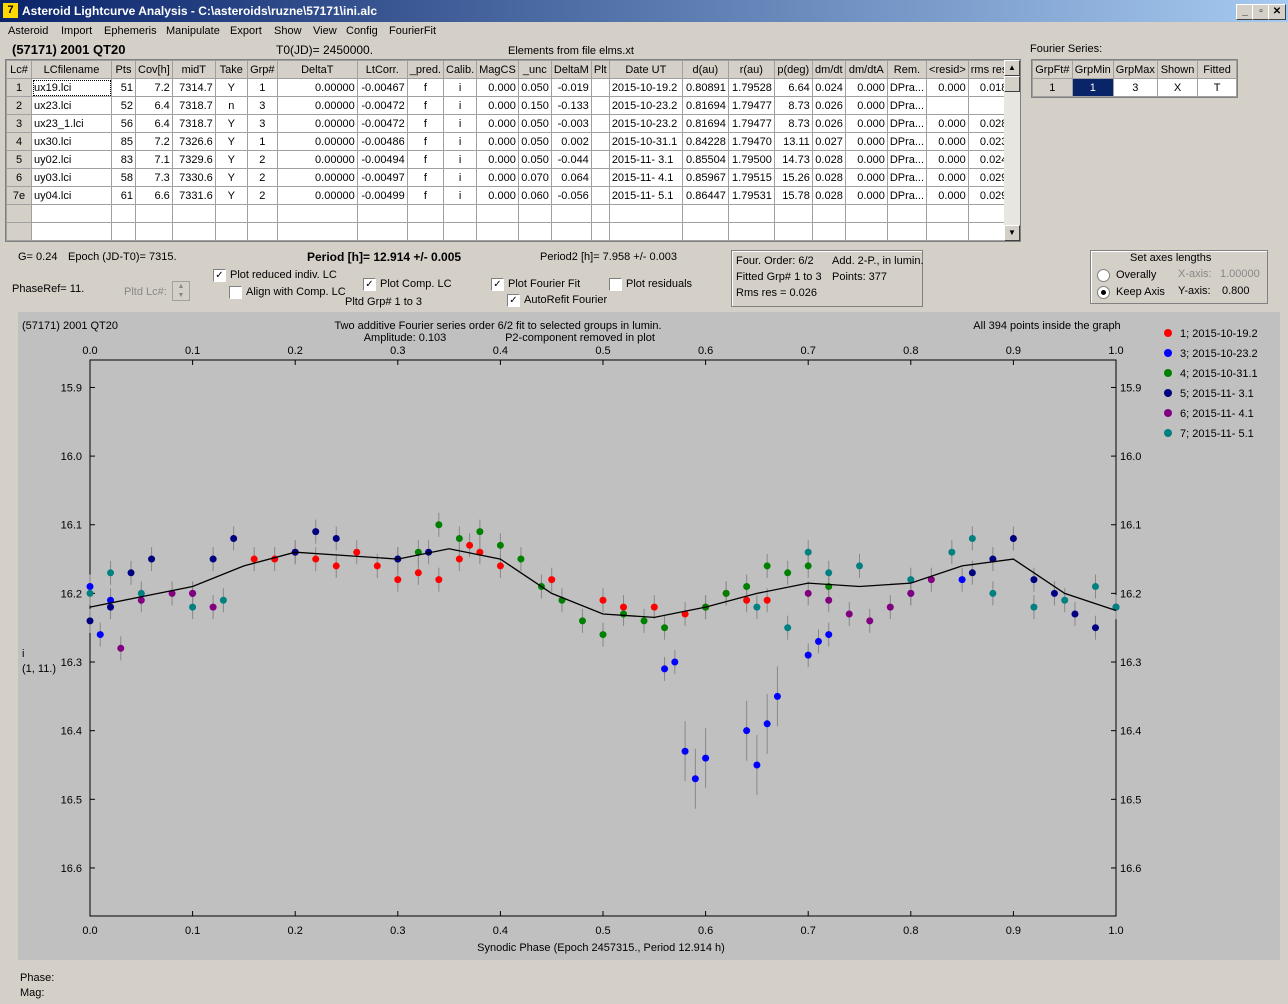 Image resolution: width=1288 pixels, height=1004 pixels. Describe the element at coordinates (1217, 394) in the screenshot. I see `legend-label: 5; 2015-11- 3.1` at that location.